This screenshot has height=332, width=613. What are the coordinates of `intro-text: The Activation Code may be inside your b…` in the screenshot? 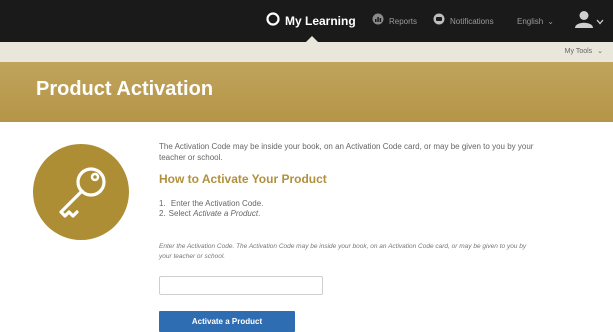 It's located at (346, 152).